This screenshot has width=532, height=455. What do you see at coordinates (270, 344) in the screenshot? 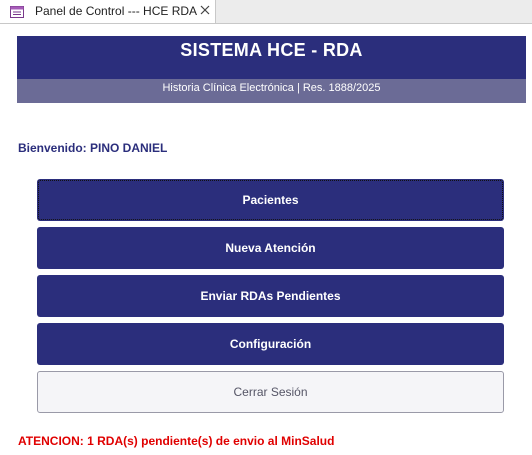
I see `configuracion-button: Configuración` at bounding box center [270, 344].